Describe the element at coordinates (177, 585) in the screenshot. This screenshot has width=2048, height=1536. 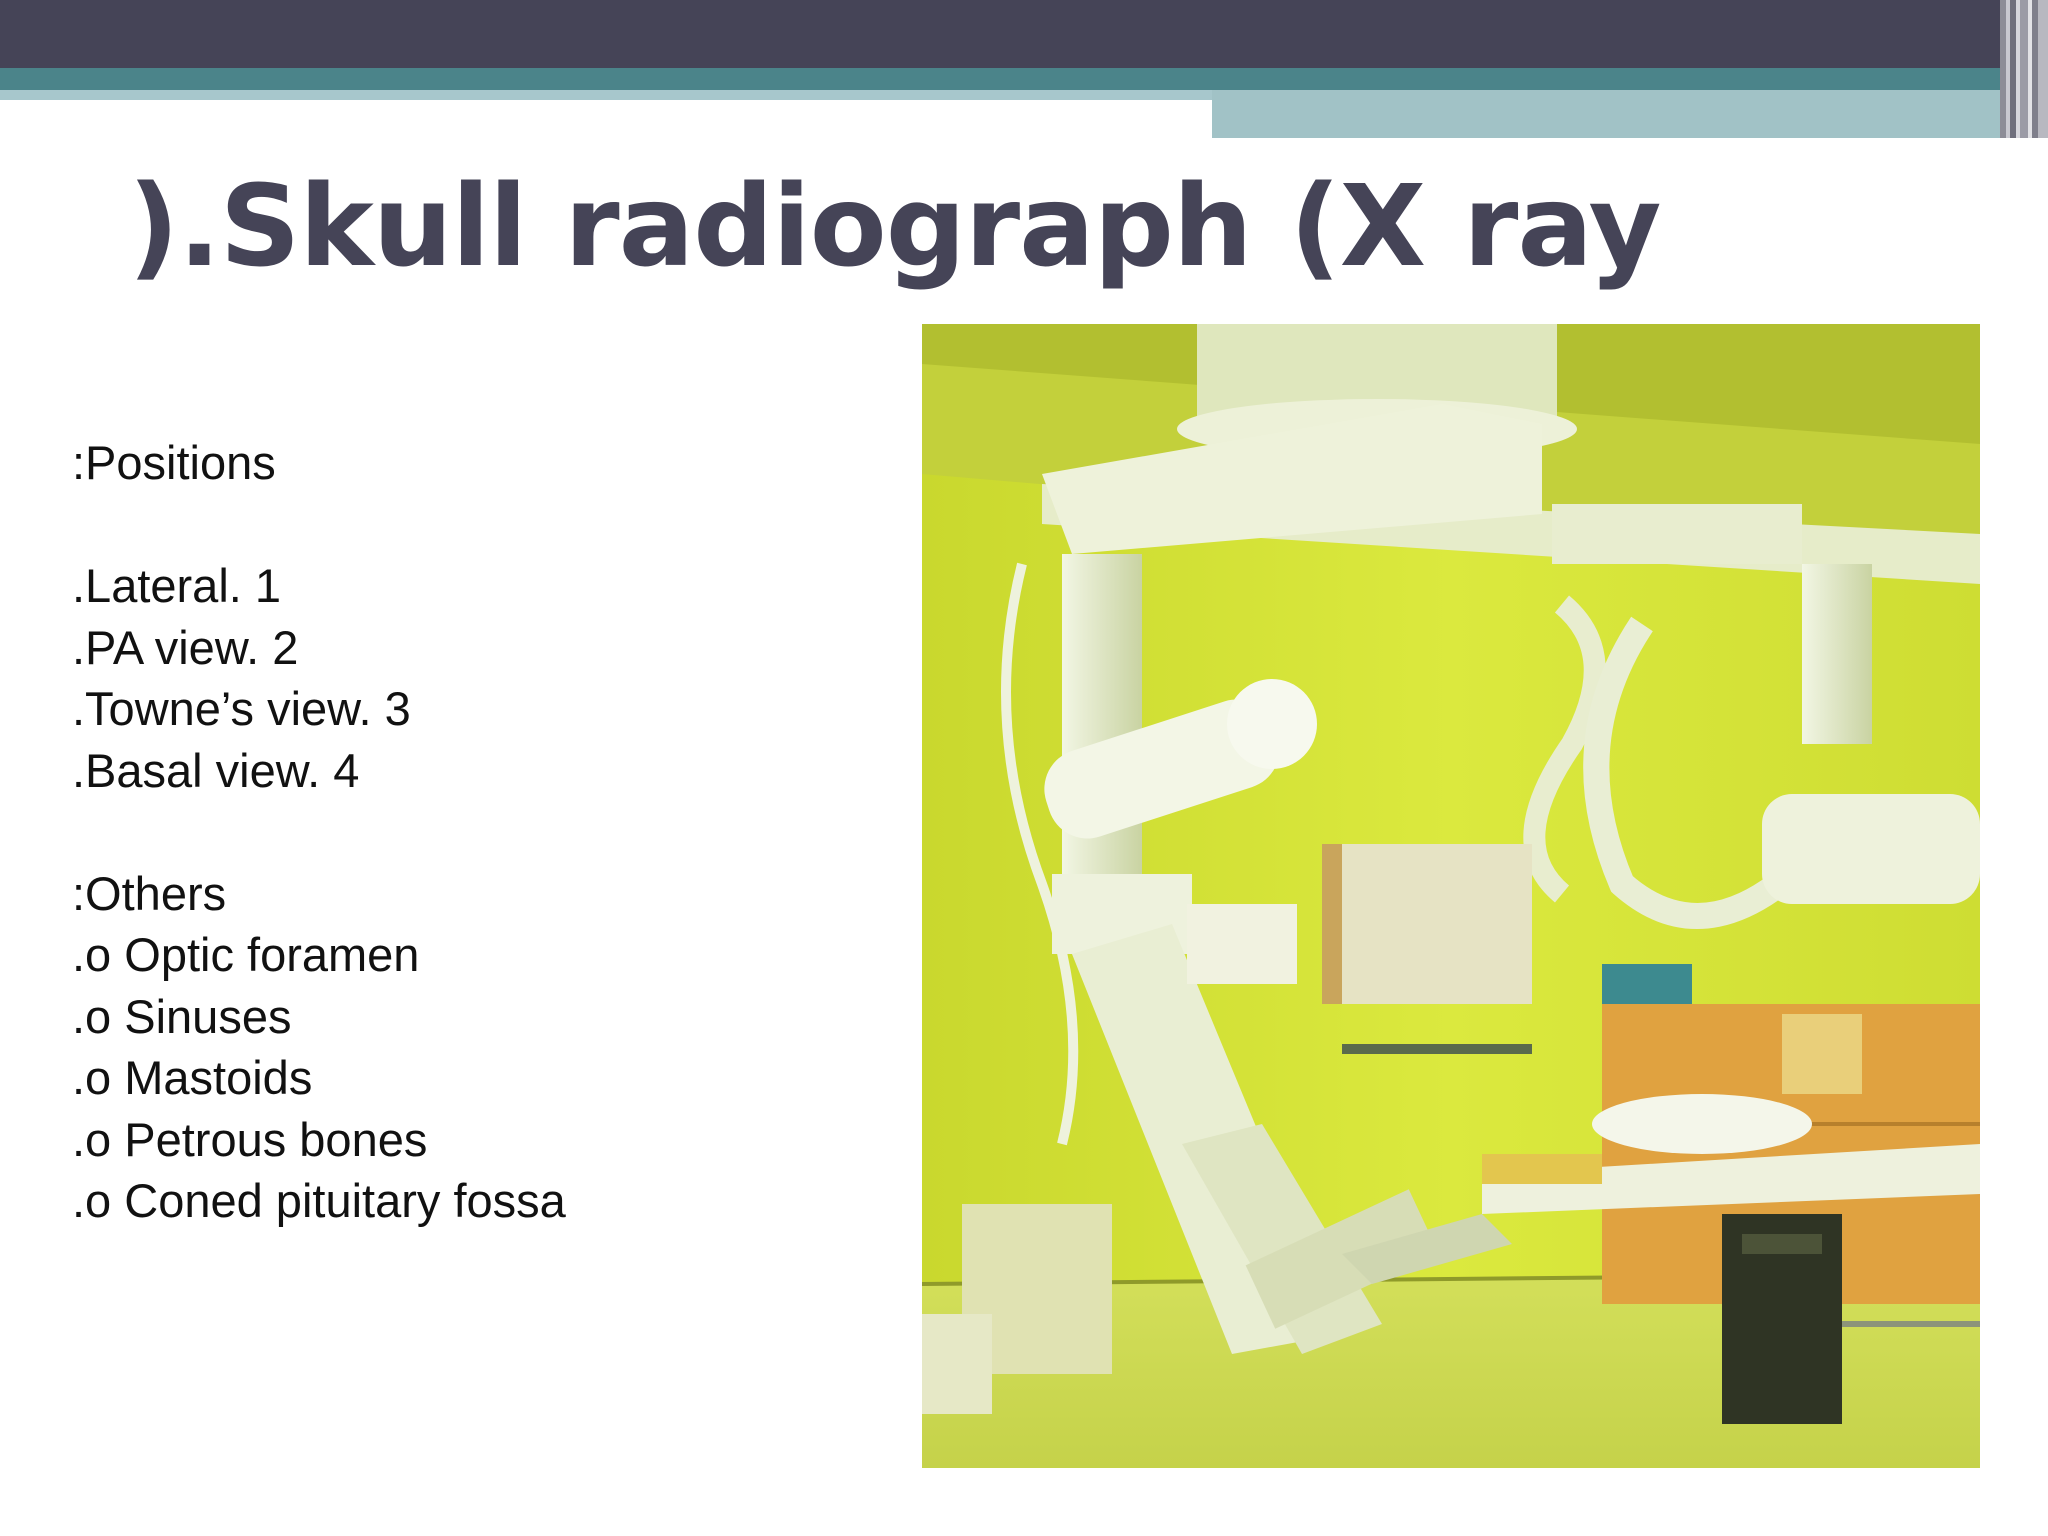
I see `position-item: .Lateral. 1` at that location.